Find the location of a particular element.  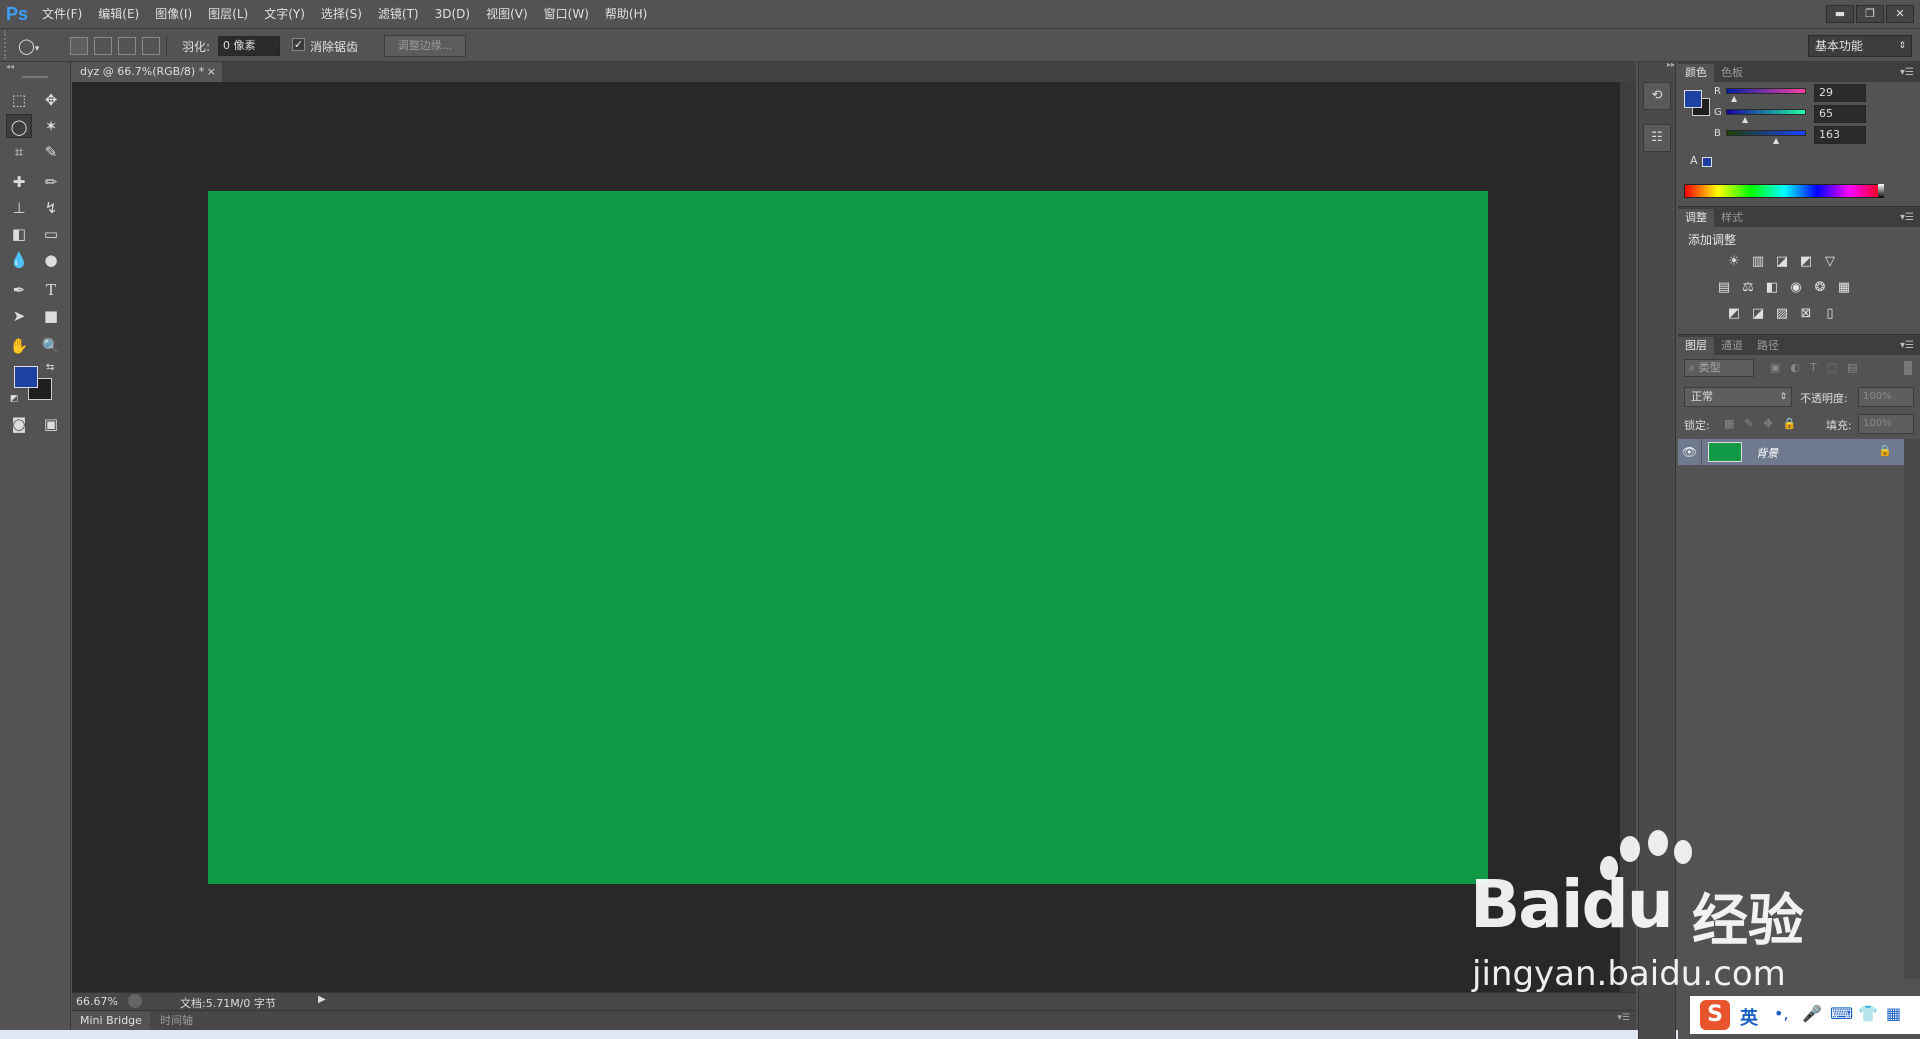

menu-item: 滤镜(T) is located at coordinates (398, 14).